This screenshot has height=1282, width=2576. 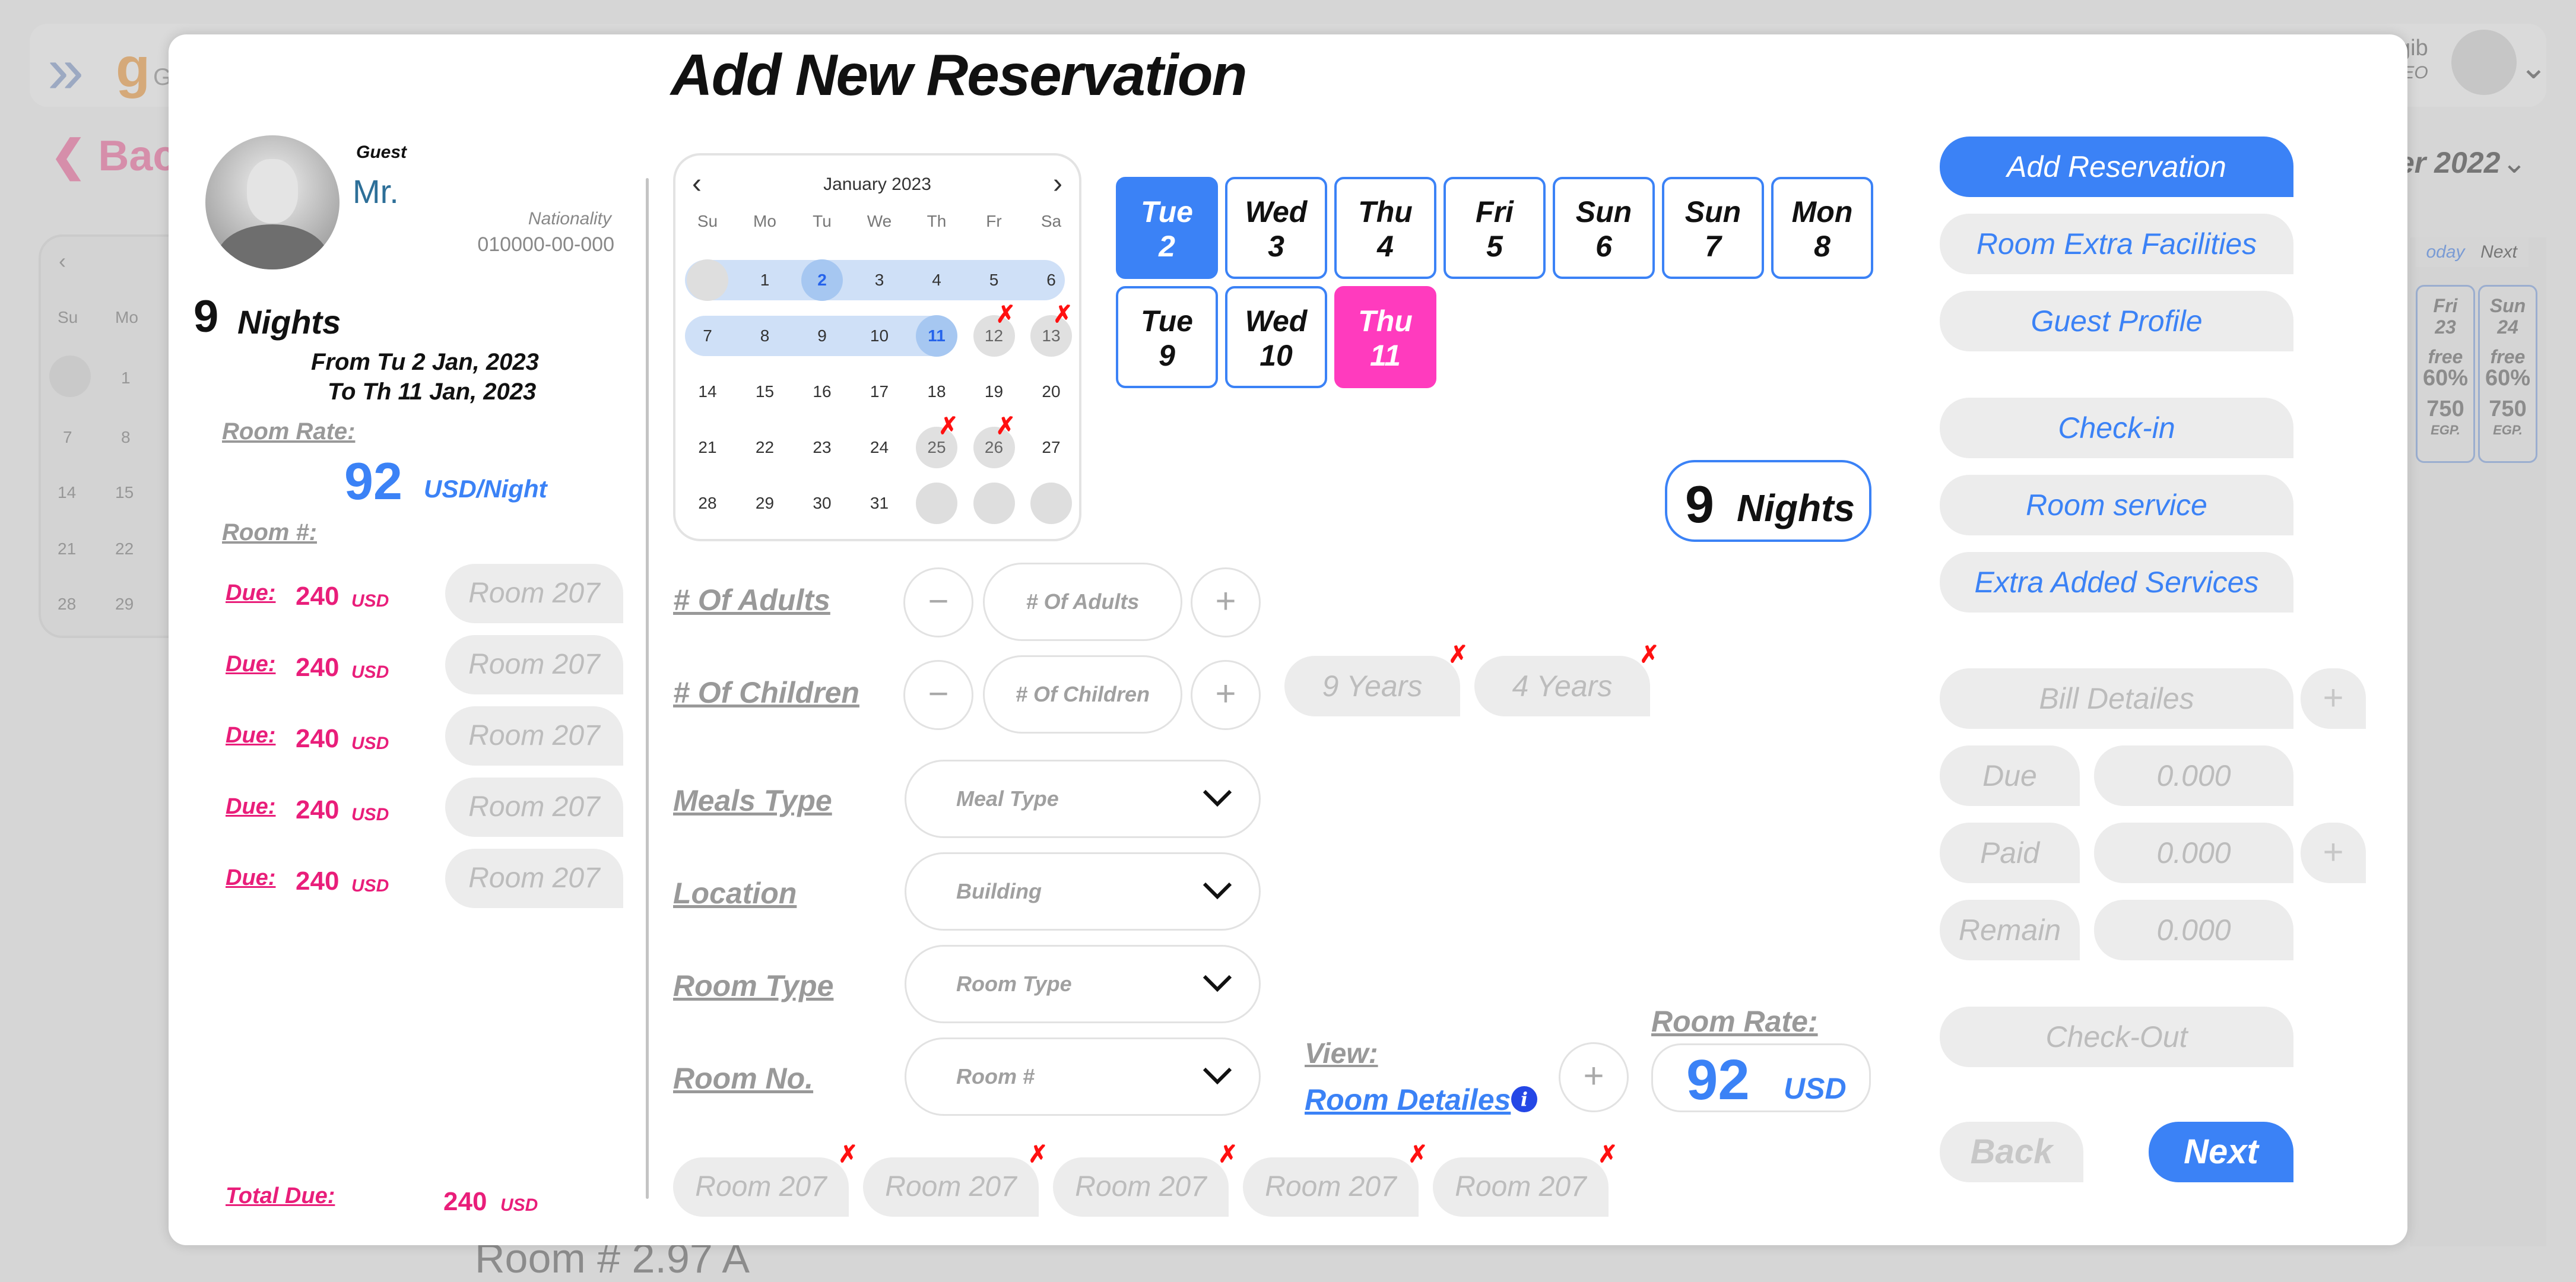 I want to click on calendar-day: 5, so click(x=994, y=280).